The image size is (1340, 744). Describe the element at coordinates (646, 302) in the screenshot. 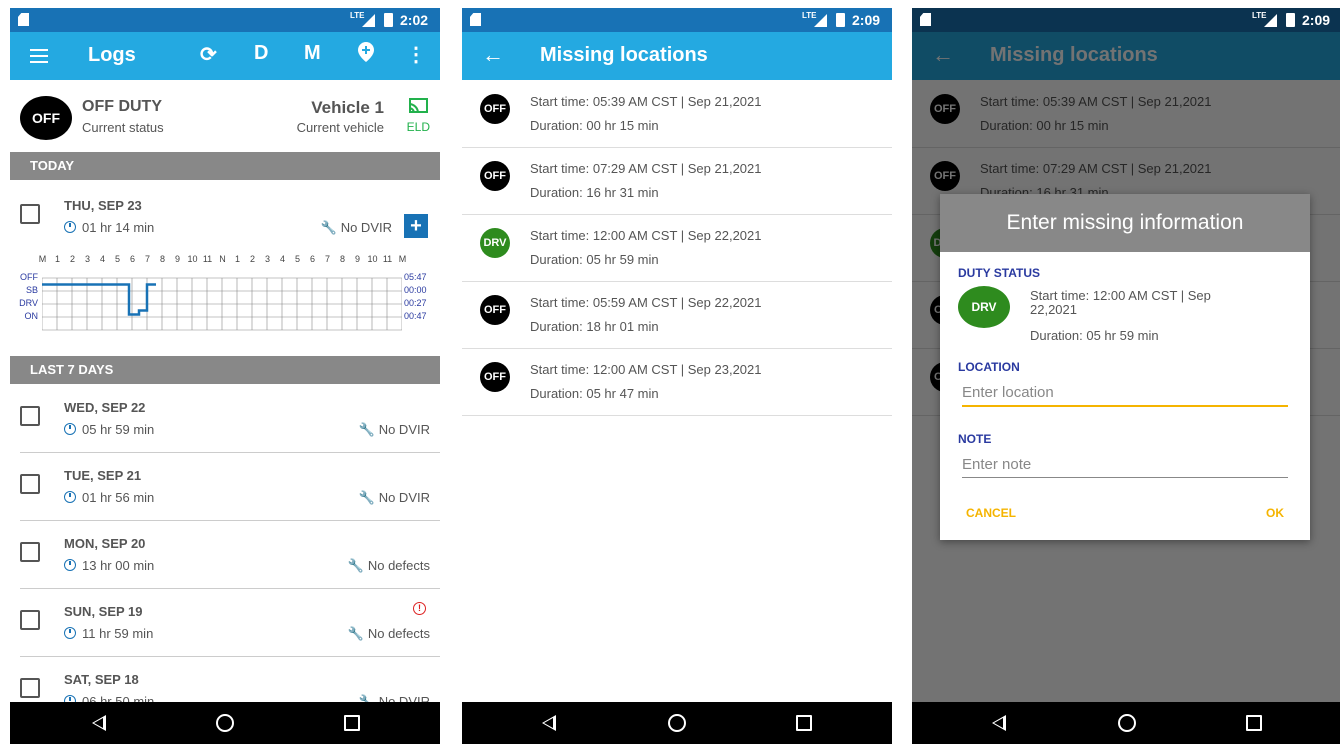

I see `start-time: Start time: 05:59 AM CST | Sep 22,2021` at that location.